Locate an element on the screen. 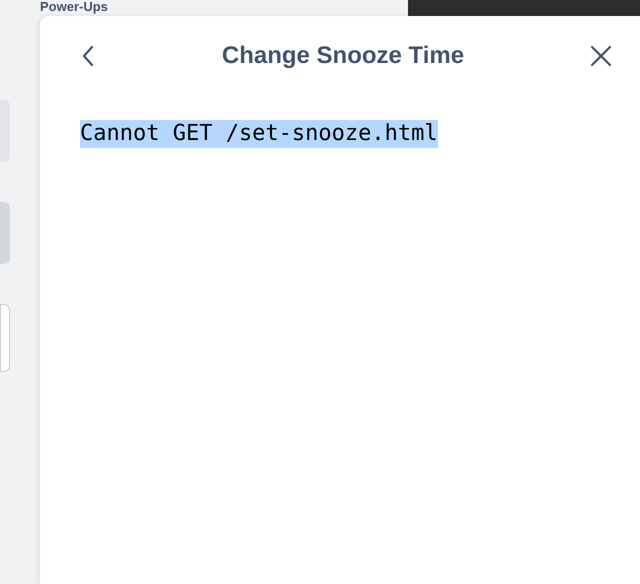 The image size is (640, 584). section-title: Power-Ups is located at coordinates (74, 7).